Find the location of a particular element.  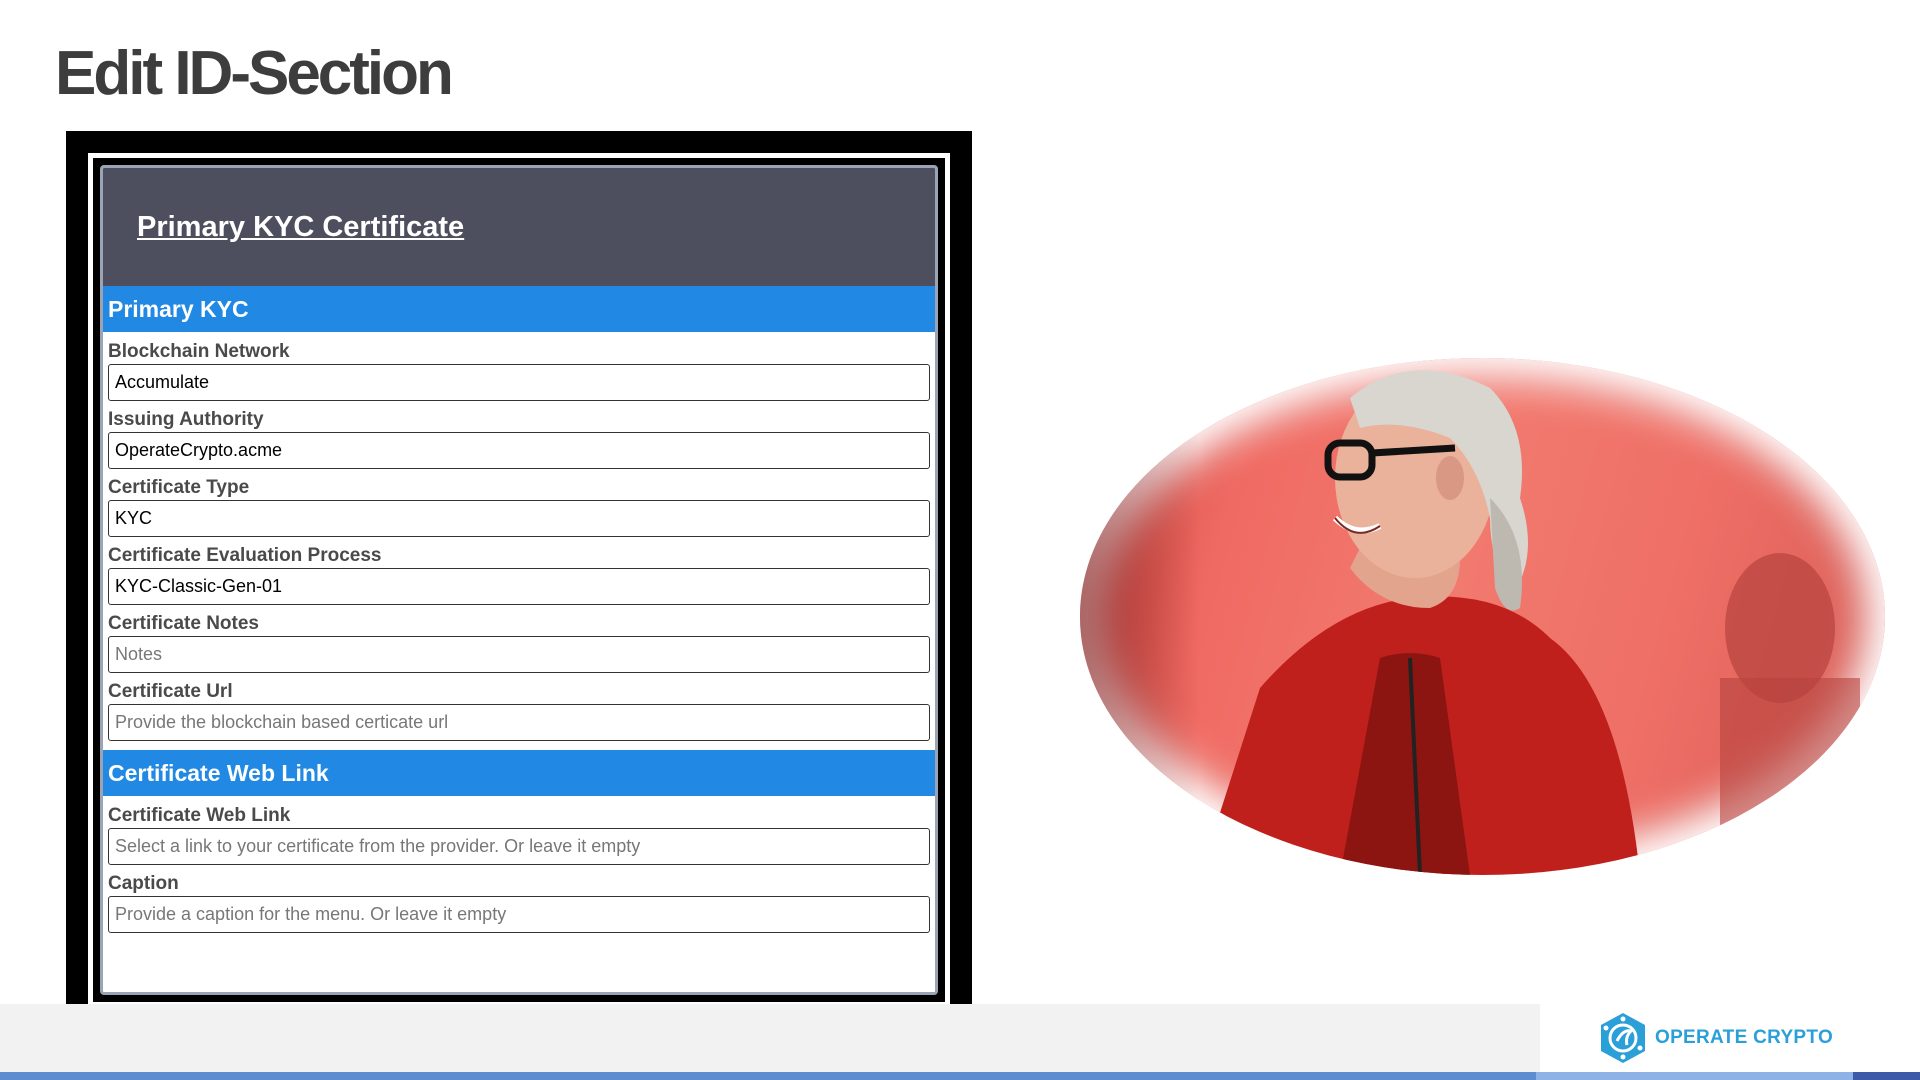

certificate-url-label: Certificate Url is located at coordinates (170, 691).